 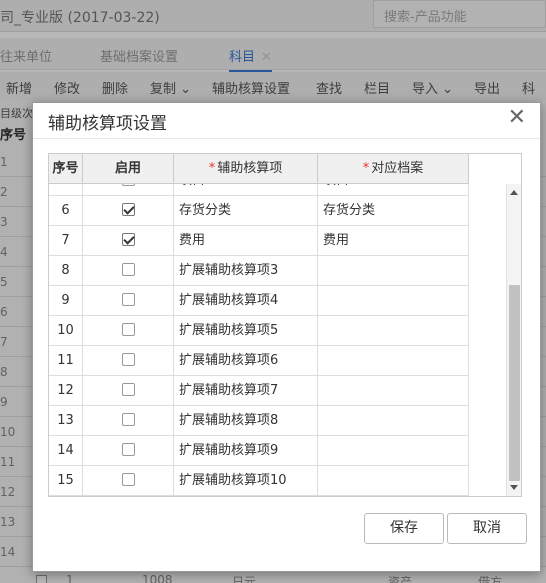 What do you see at coordinates (246, 190) in the screenshot?
I see `row-item: 项目` at bounding box center [246, 190].